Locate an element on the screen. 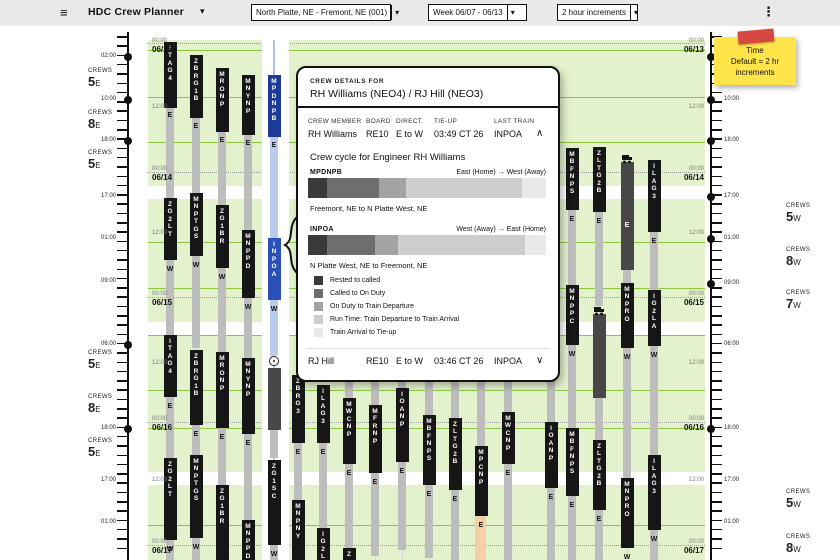  axis-time-label: 06:00 is located at coordinates (108, 344).